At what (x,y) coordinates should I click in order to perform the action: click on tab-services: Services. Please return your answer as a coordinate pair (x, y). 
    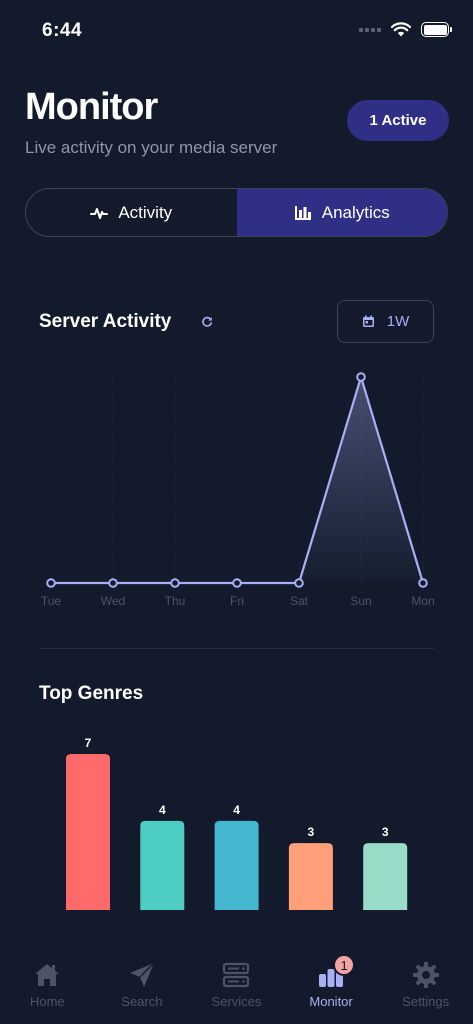
    Looking at the image, I should click on (236, 987).